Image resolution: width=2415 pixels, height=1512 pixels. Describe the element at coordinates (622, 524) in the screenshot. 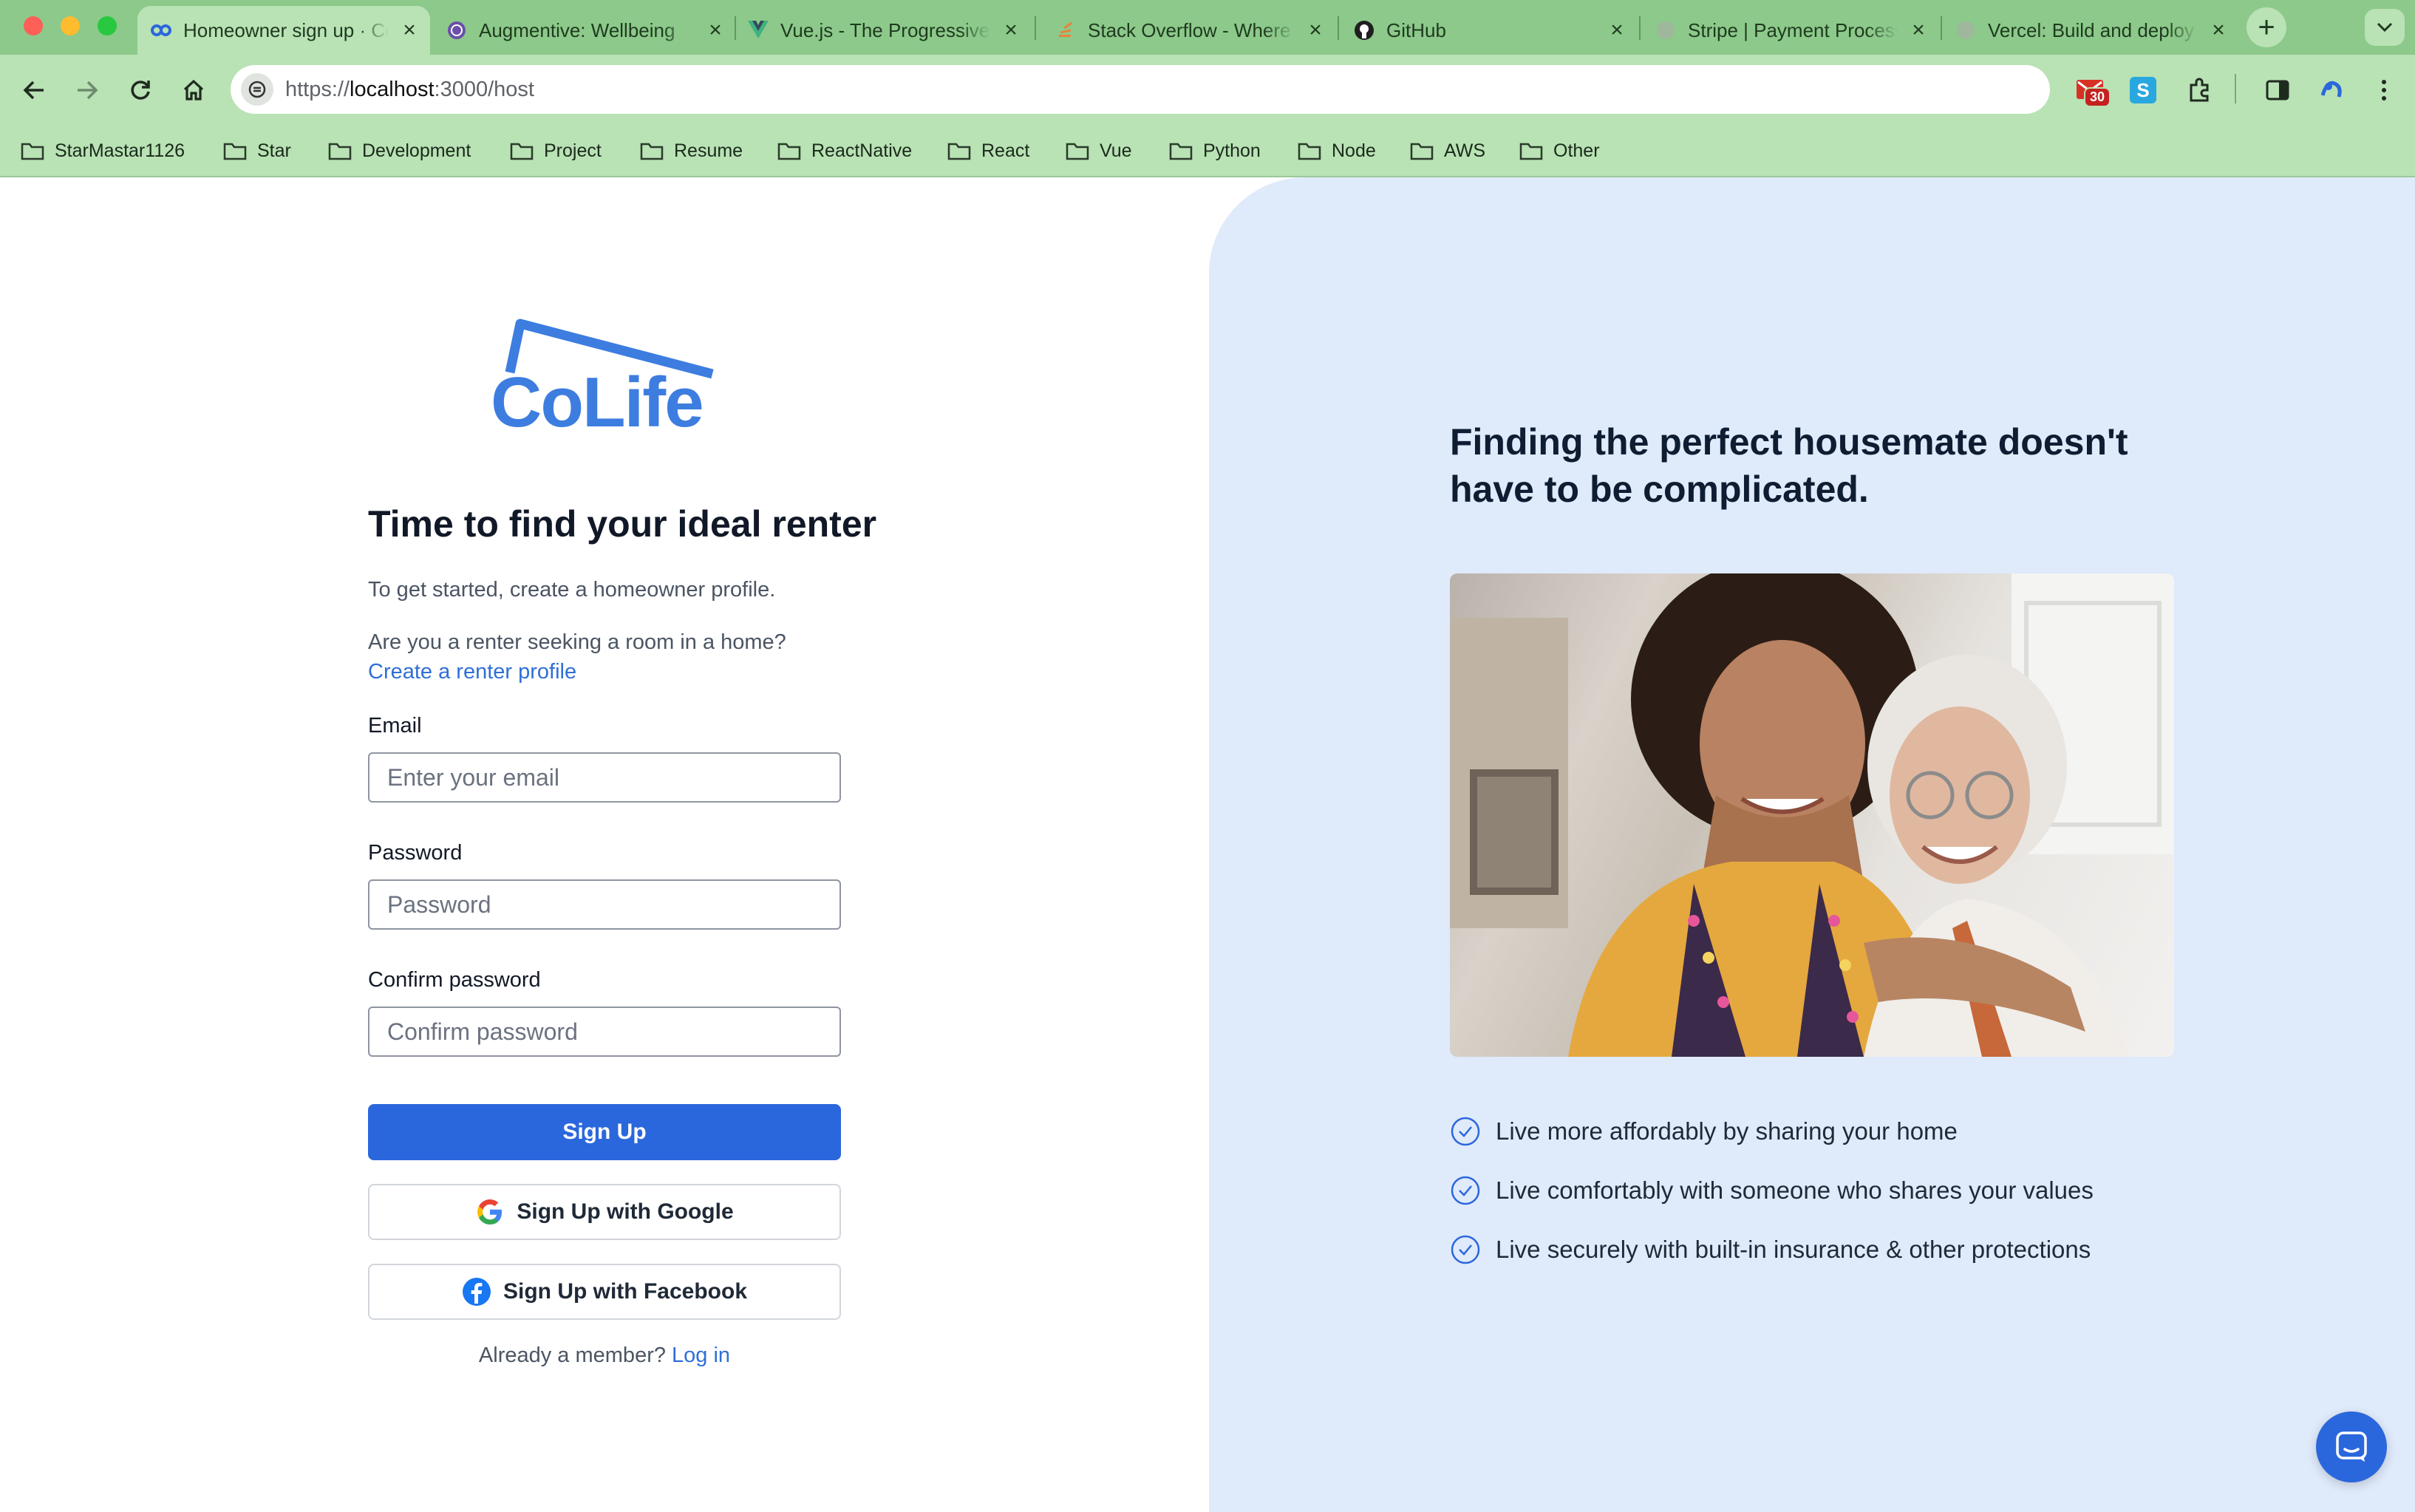

I see `page-title: Time to find your ideal renter` at that location.